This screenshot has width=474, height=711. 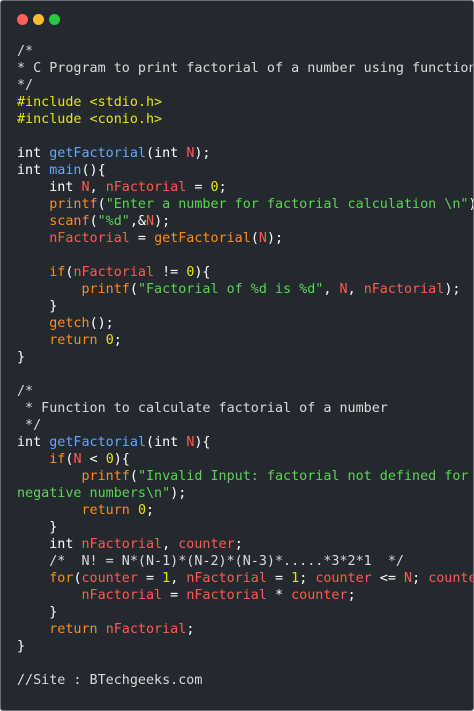 What do you see at coordinates (242, 493) in the screenshot?
I see `code-line: negative numbers\n");` at bounding box center [242, 493].